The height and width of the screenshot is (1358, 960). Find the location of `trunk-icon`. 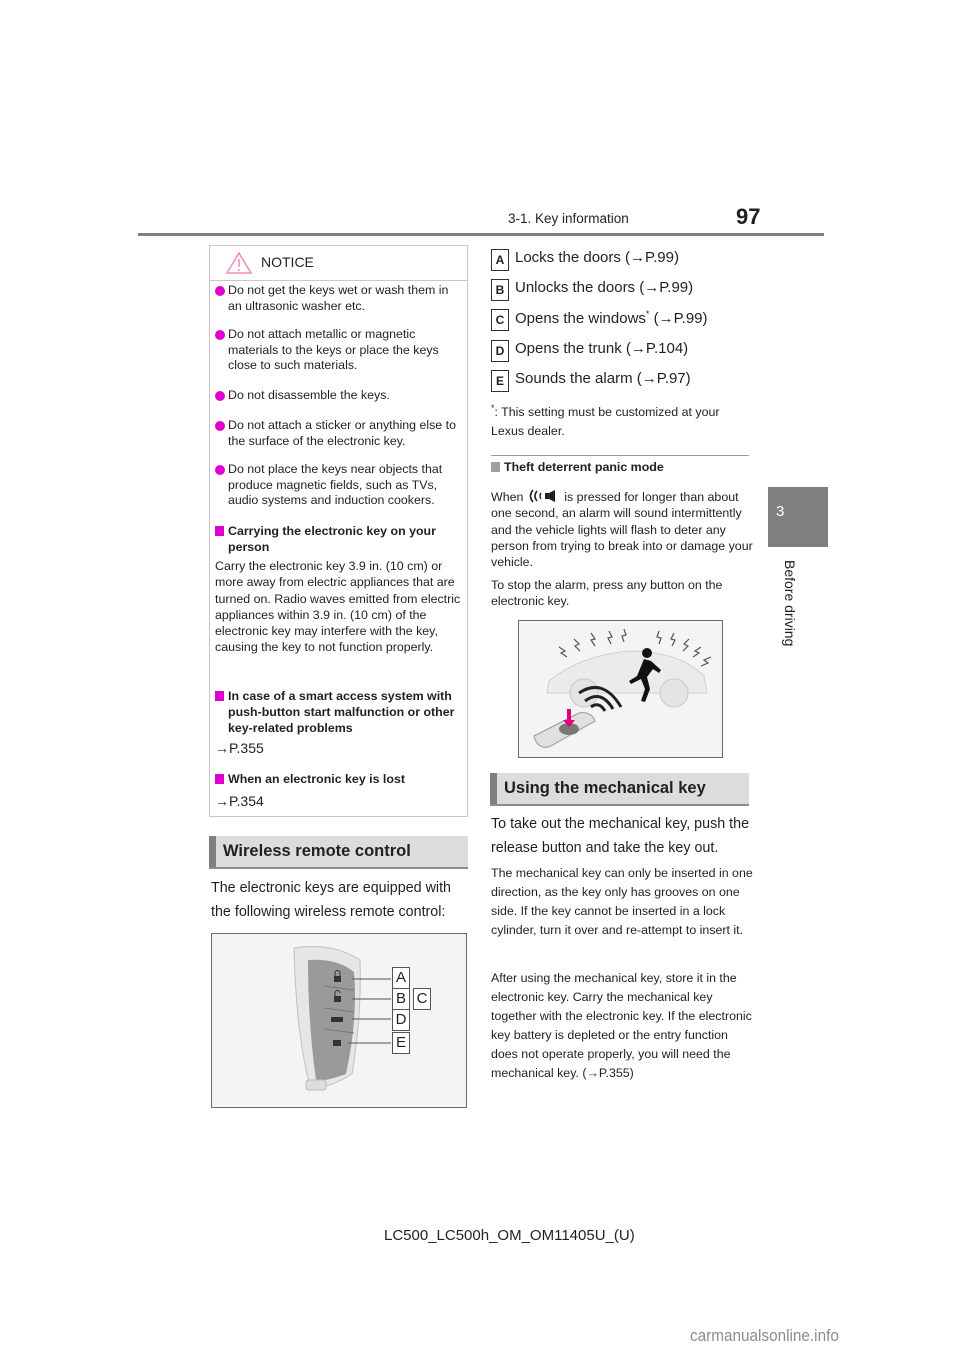

trunk-icon is located at coordinates (337, 1019).